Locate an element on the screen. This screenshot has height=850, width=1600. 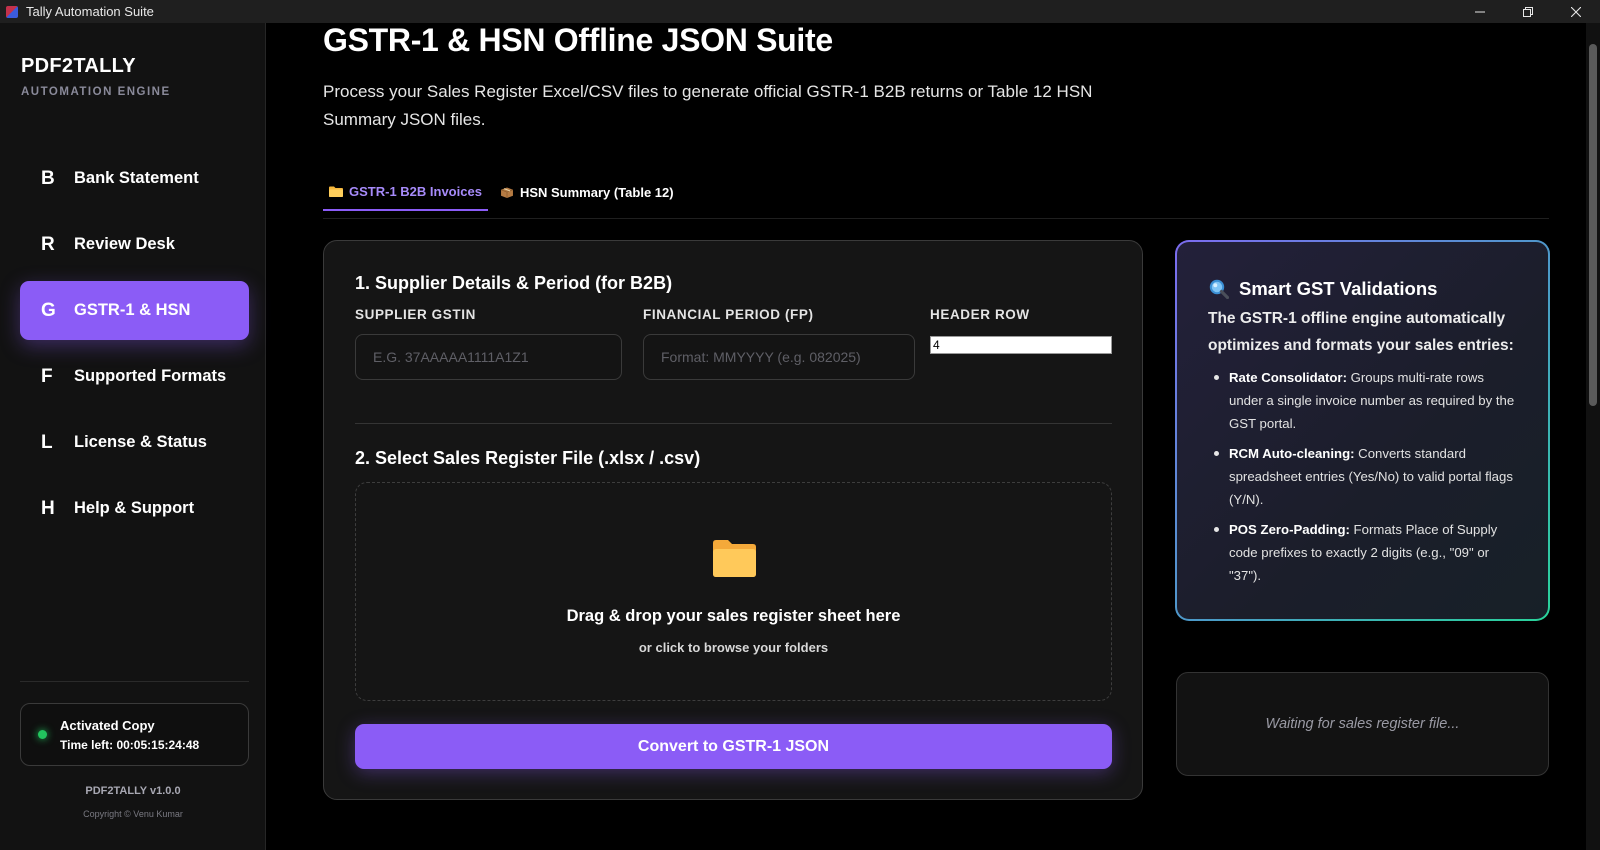
close-icon is located at coordinates (1576, 11).